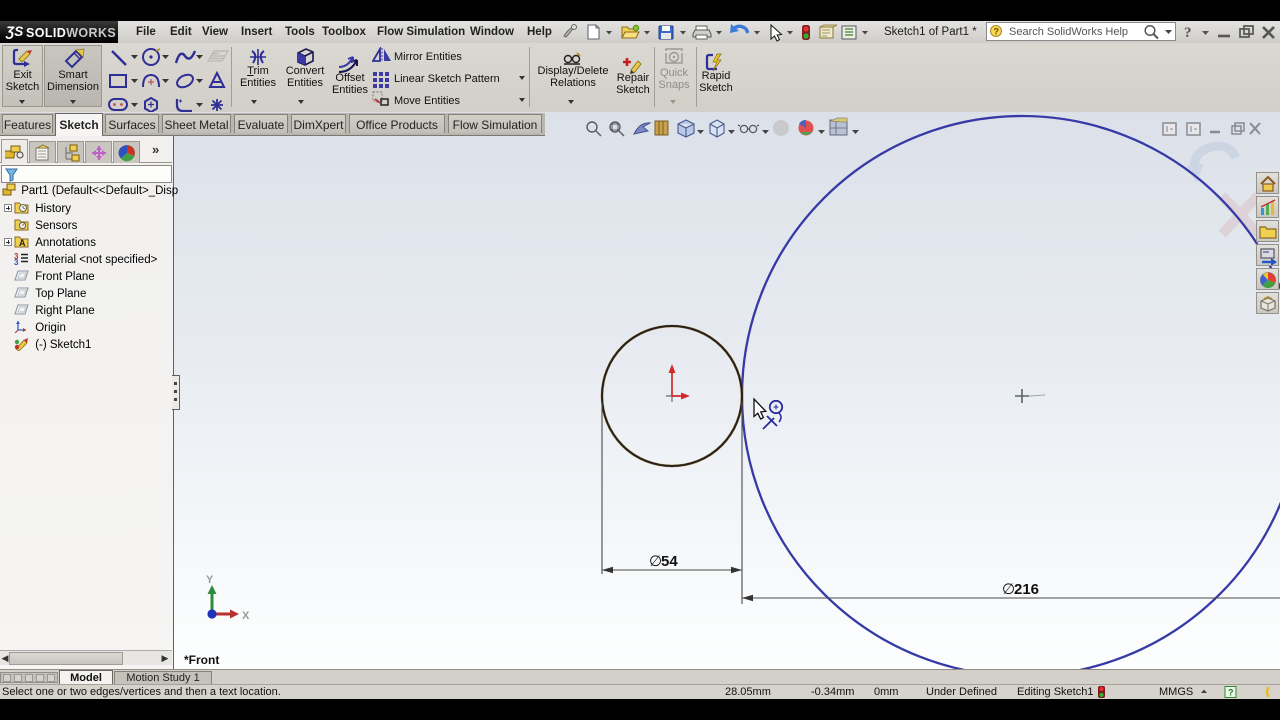 This screenshot has width=1280, height=720. I want to click on svg-text: Y, so click(210, 580).